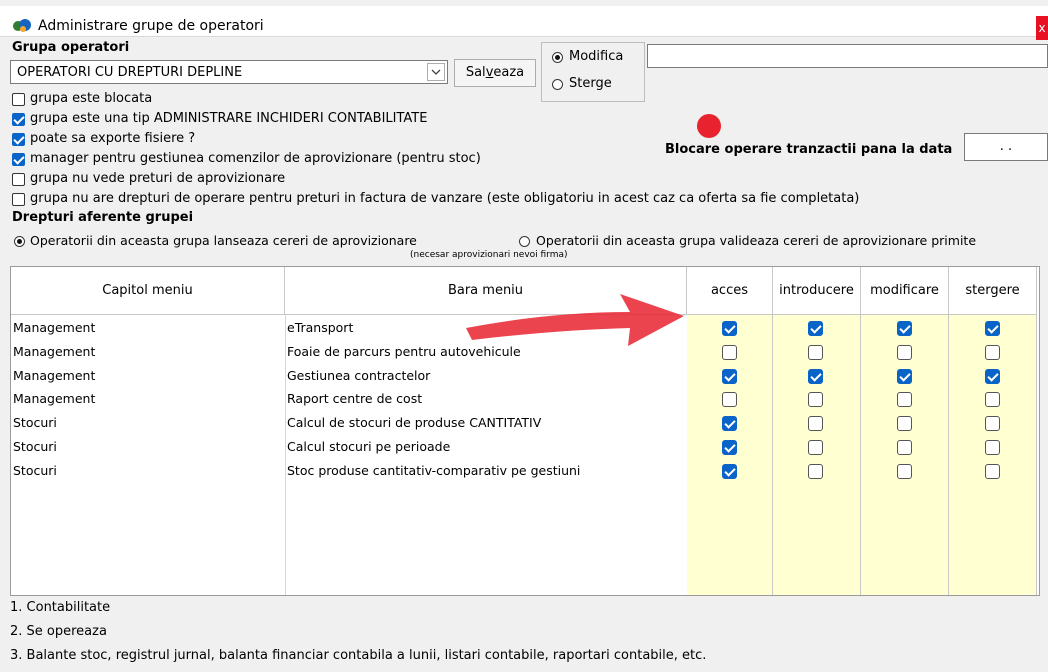 Image resolution: width=1048 pixels, height=672 pixels. What do you see at coordinates (557, 57) in the screenshot?
I see `radio-modify` at bounding box center [557, 57].